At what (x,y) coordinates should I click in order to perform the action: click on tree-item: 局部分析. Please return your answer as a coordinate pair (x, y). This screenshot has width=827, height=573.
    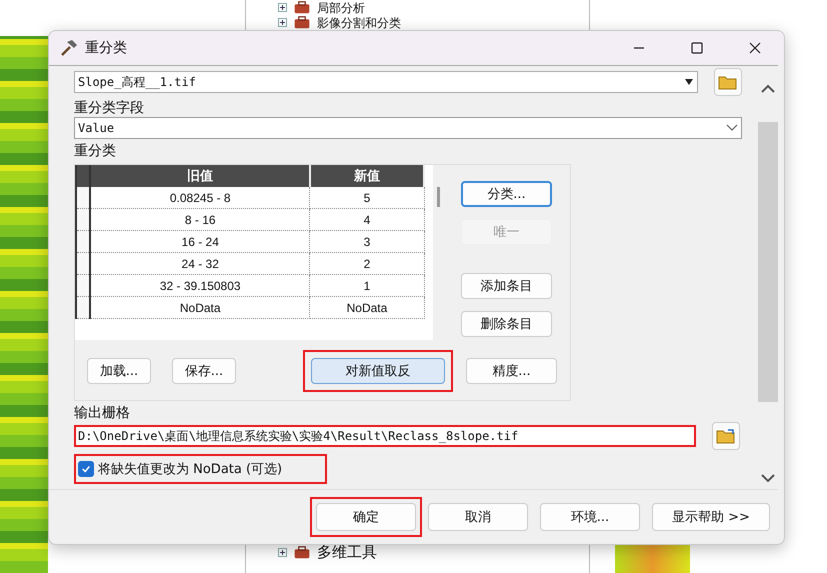
    Looking at the image, I should click on (341, 7).